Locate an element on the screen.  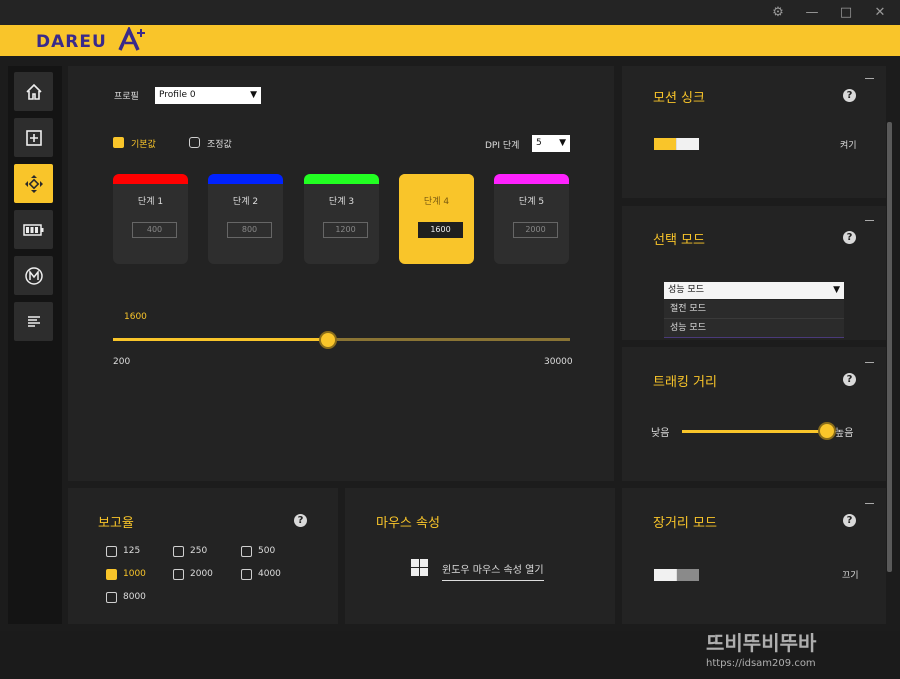
move-crosshair-icon is located at coordinates (33, 183).